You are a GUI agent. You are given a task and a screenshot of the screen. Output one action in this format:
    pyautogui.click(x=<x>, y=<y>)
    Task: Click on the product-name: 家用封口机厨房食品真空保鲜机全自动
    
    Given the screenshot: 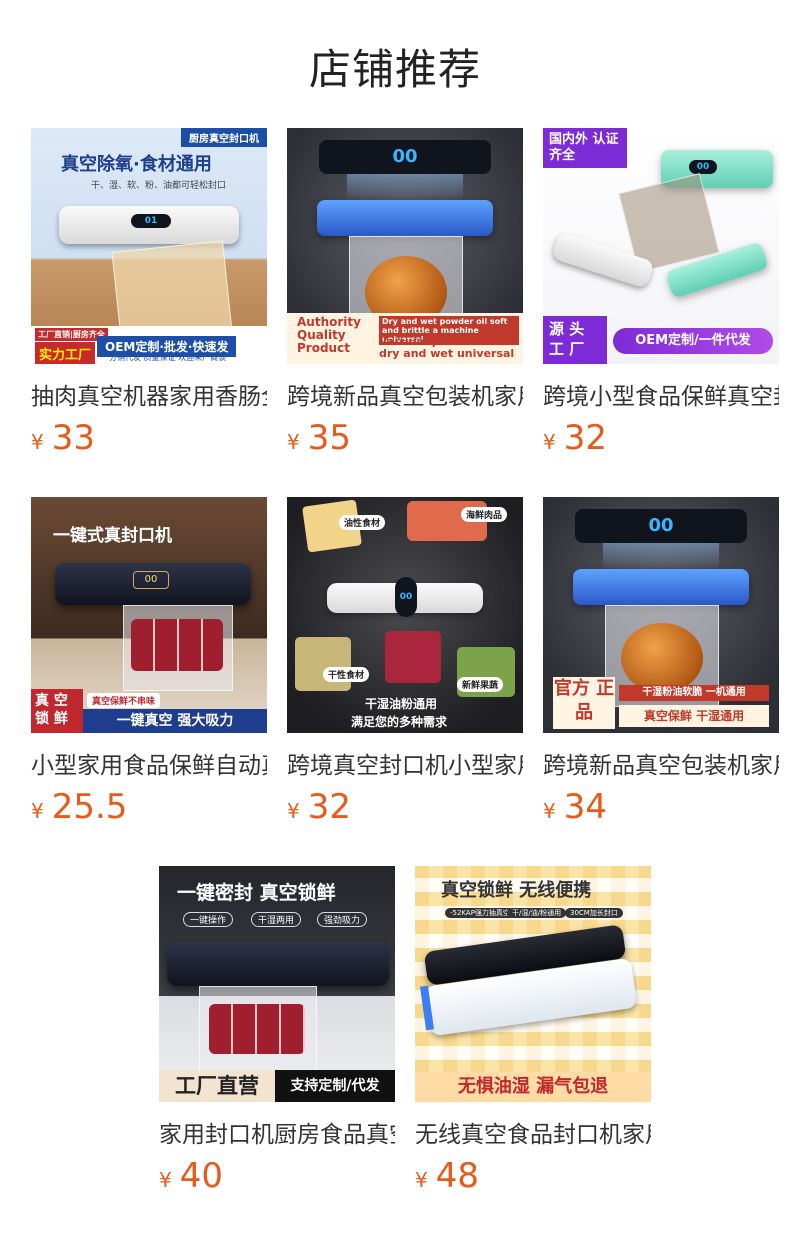 What is the action you would take?
    pyautogui.click(x=277, y=1135)
    